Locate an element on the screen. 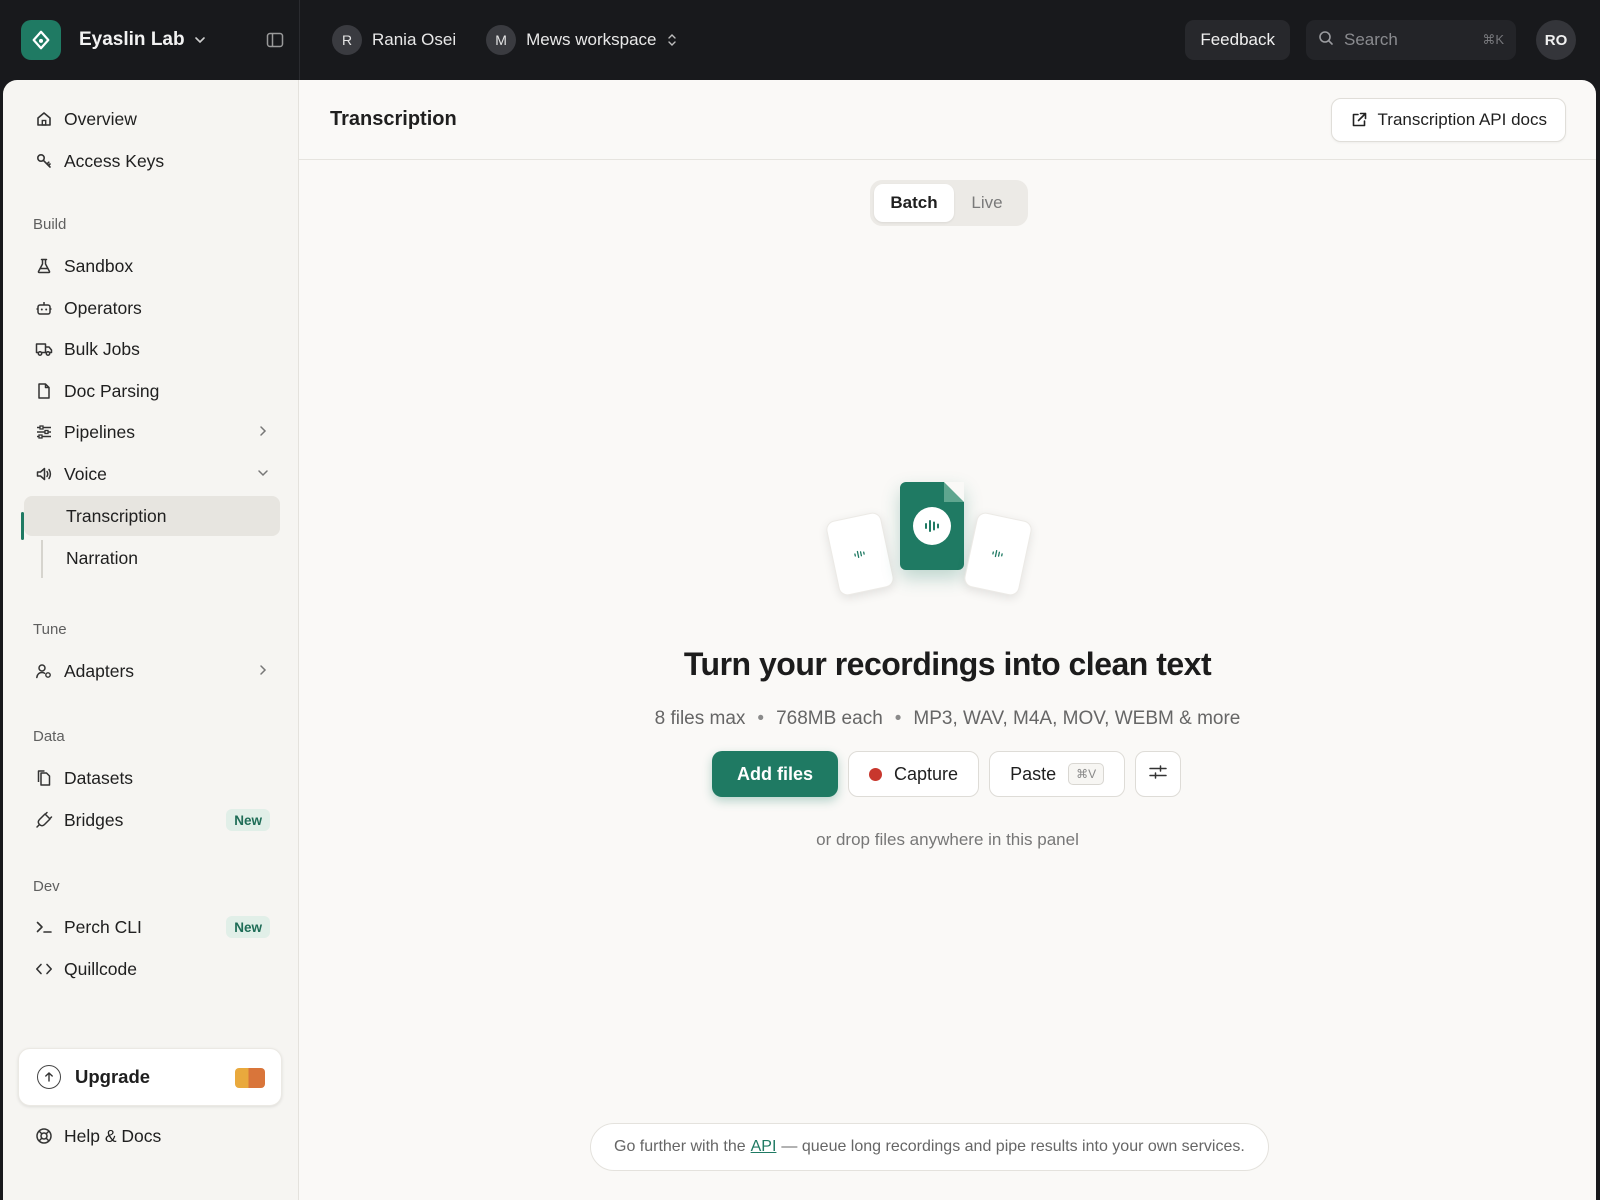 The height and width of the screenshot is (1200, 1600). section-label-tune: Tune is located at coordinates (50, 629).